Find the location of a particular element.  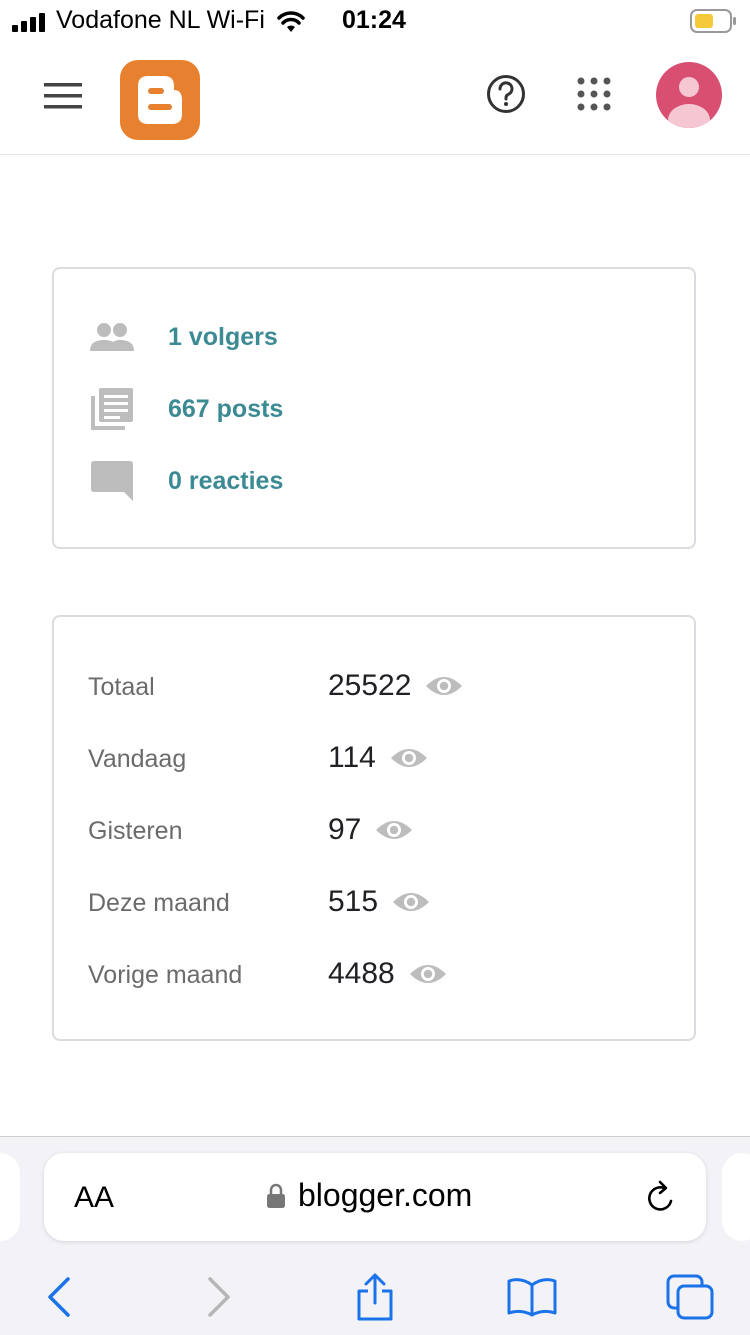

lock-icon is located at coordinates (276, 1195).